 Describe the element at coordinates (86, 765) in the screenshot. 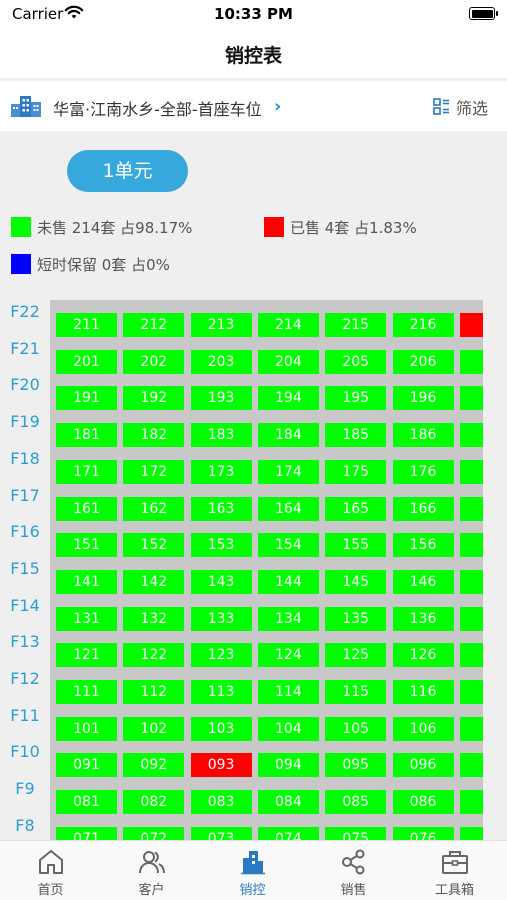

I see `unit-cell: 091` at that location.